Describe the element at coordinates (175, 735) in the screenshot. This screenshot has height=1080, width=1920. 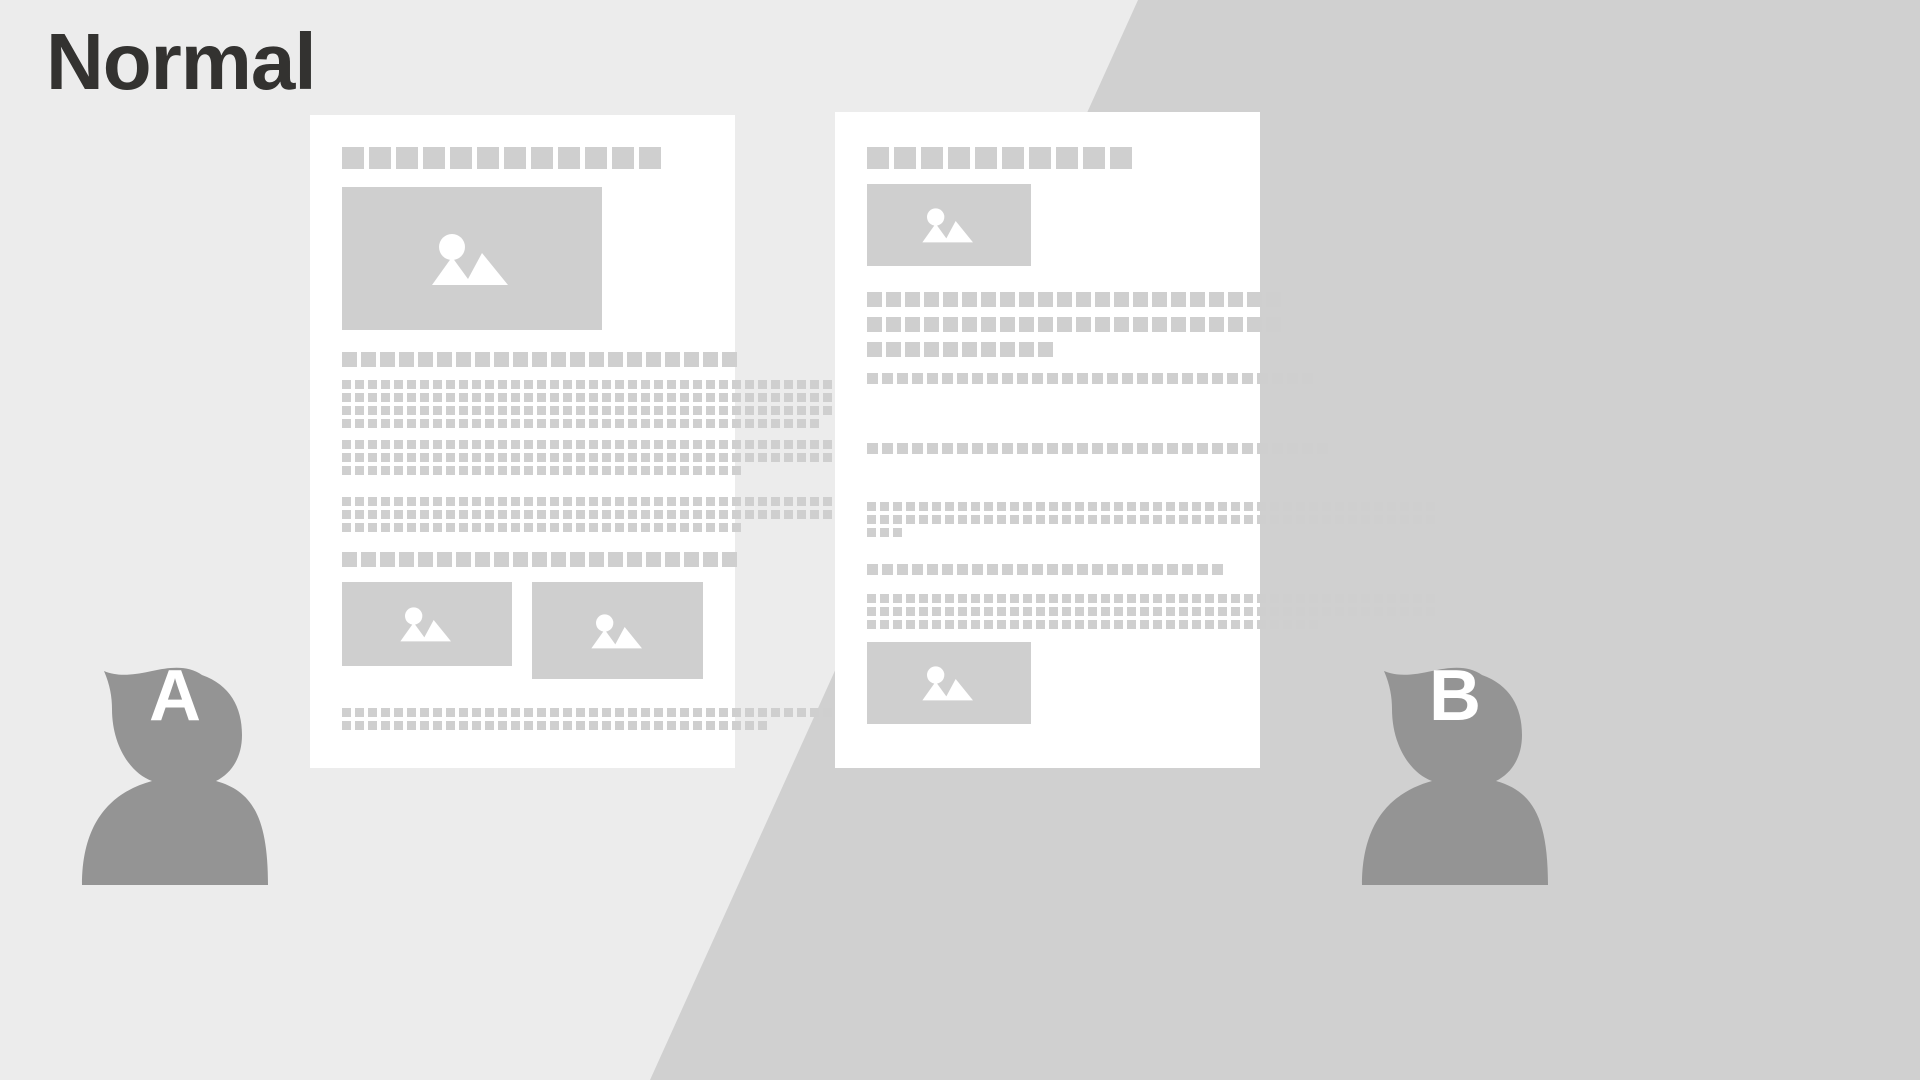
I see `avatar-person-a: A` at that location.